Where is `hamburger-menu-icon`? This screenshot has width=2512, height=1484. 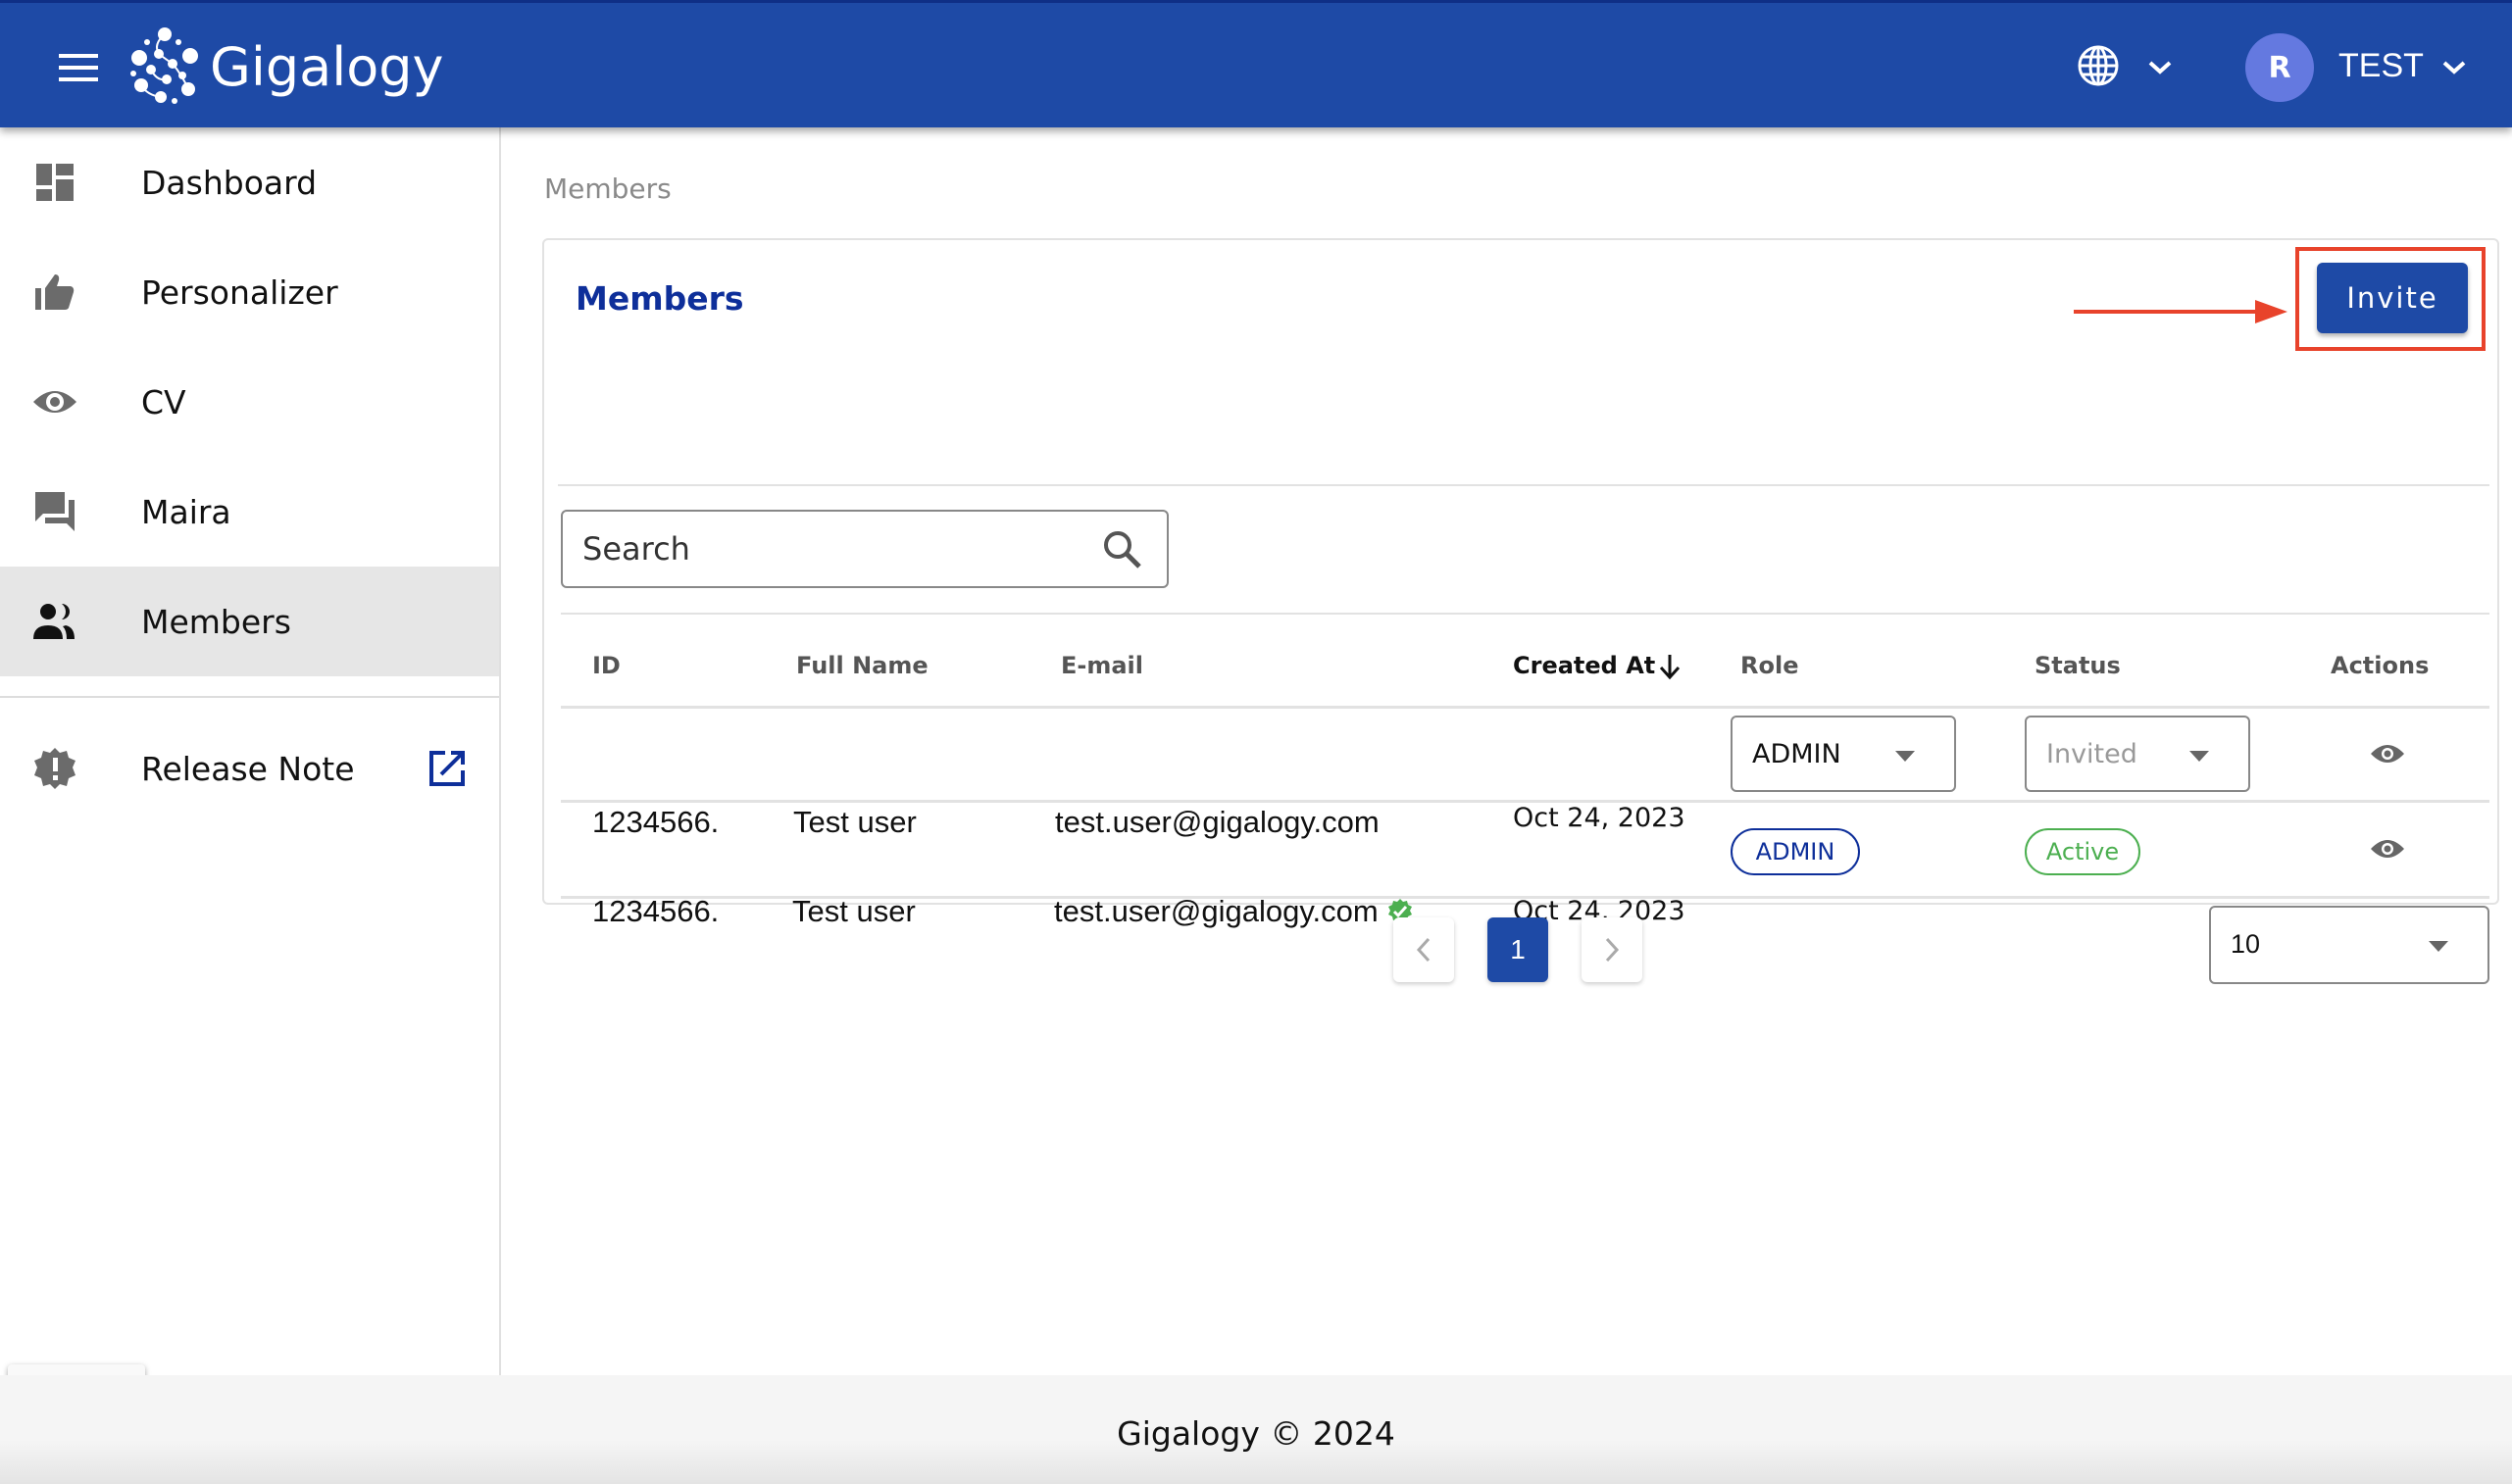 hamburger-menu-icon is located at coordinates (78, 67).